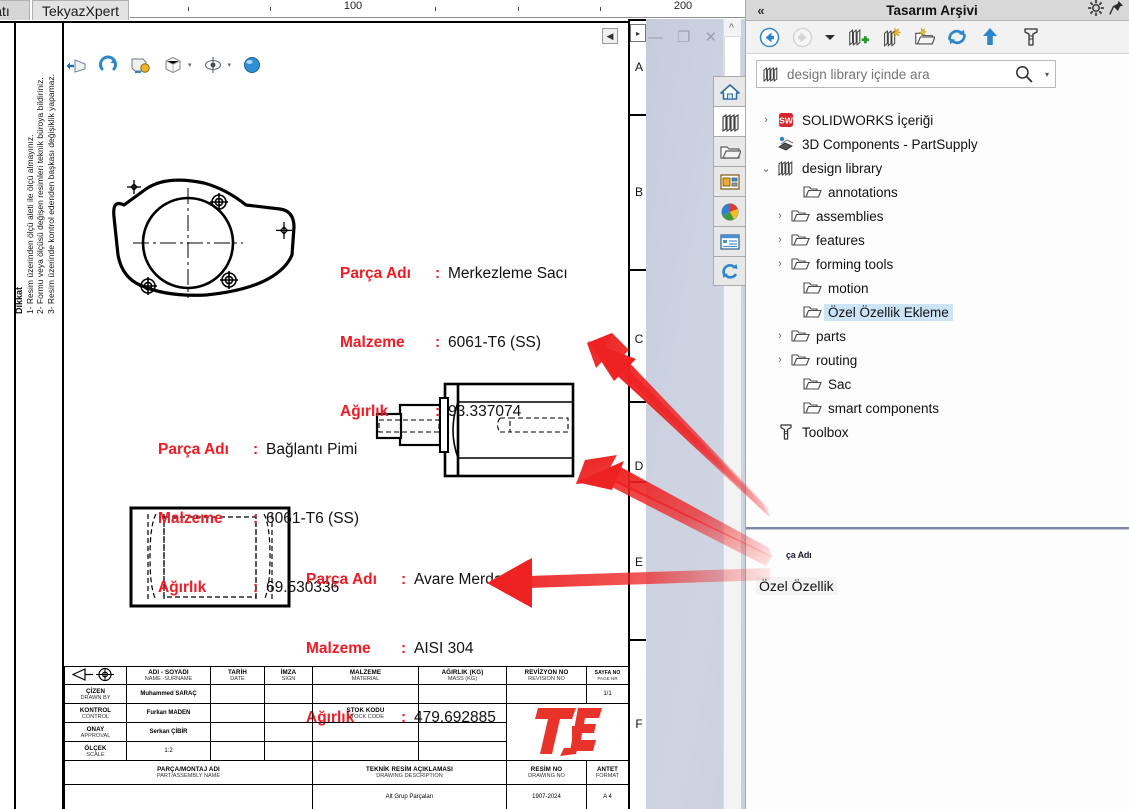 The image size is (1129, 809). I want to click on document-tab-tekyazxpert: TekyazXpert, so click(80, 10).